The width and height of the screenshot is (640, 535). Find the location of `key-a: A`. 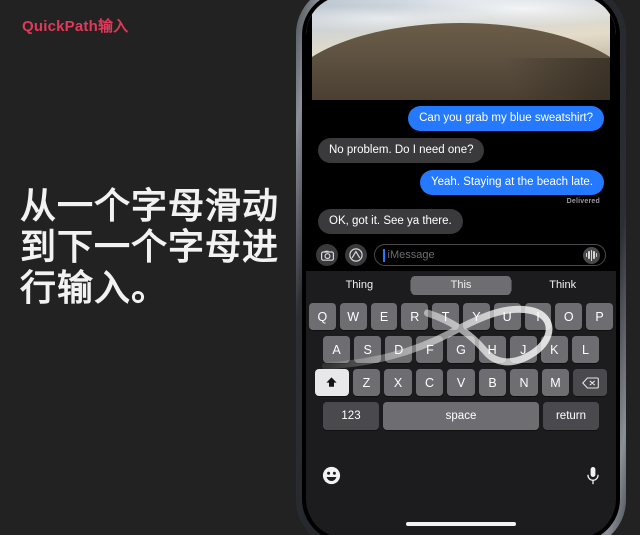

key-a: A is located at coordinates (337, 349).